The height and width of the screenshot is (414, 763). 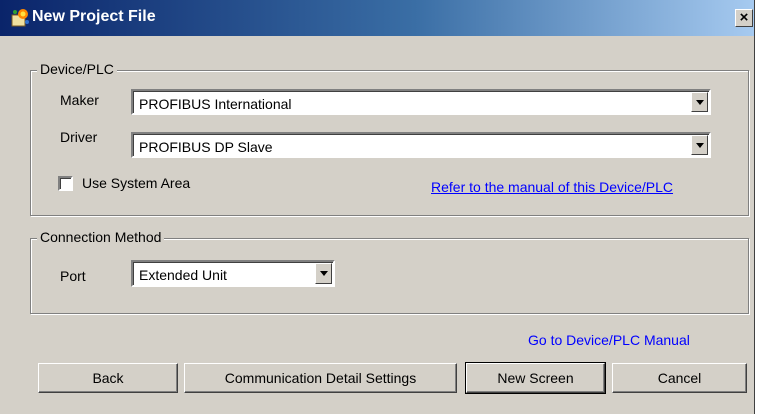 I want to click on driver-select: PROFIBUS DP Slave, so click(x=421, y=145).